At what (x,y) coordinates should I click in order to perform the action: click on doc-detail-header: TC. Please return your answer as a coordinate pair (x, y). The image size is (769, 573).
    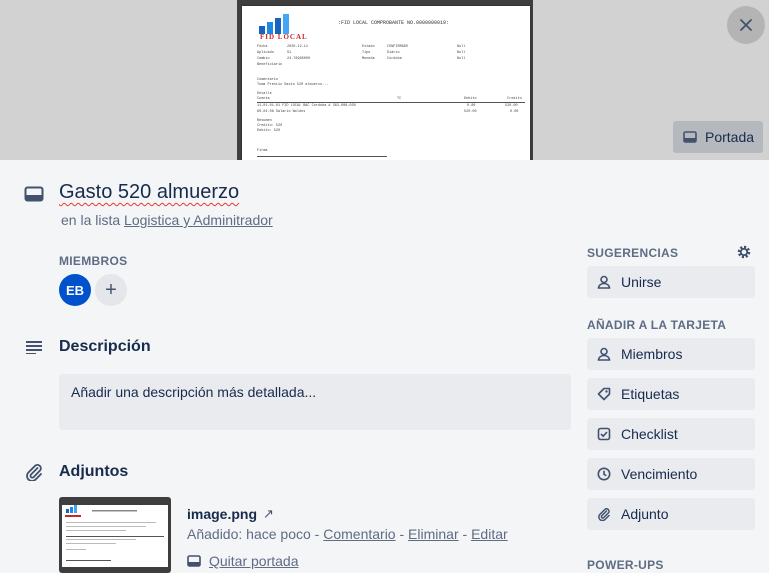
    Looking at the image, I should click on (399, 99).